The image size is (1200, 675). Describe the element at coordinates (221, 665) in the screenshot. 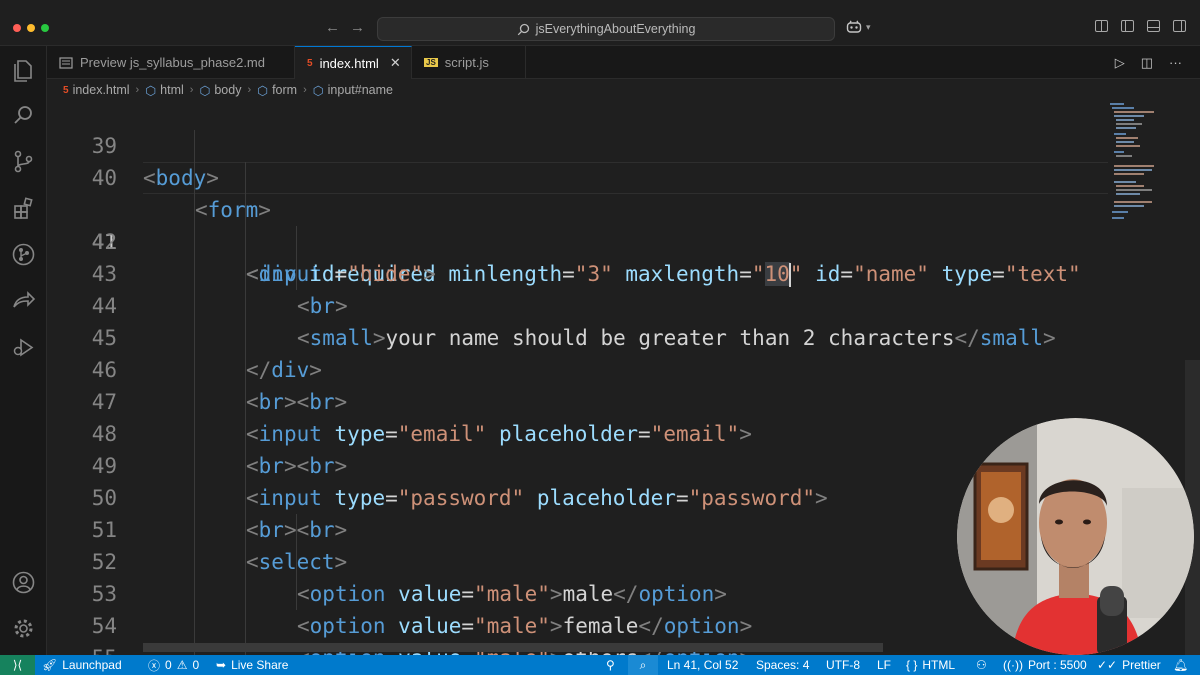

I see `live-share-icon: ➥` at that location.